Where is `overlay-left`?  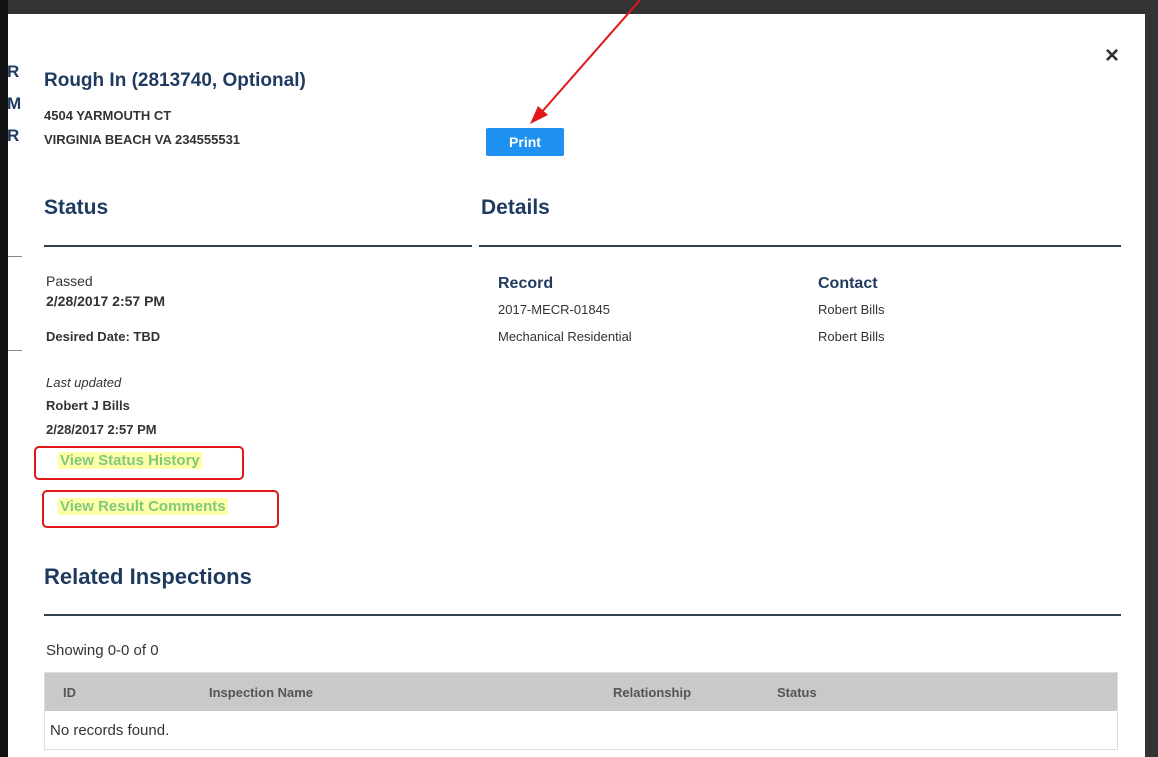 overlay-left is located at coordinates (4, 378).